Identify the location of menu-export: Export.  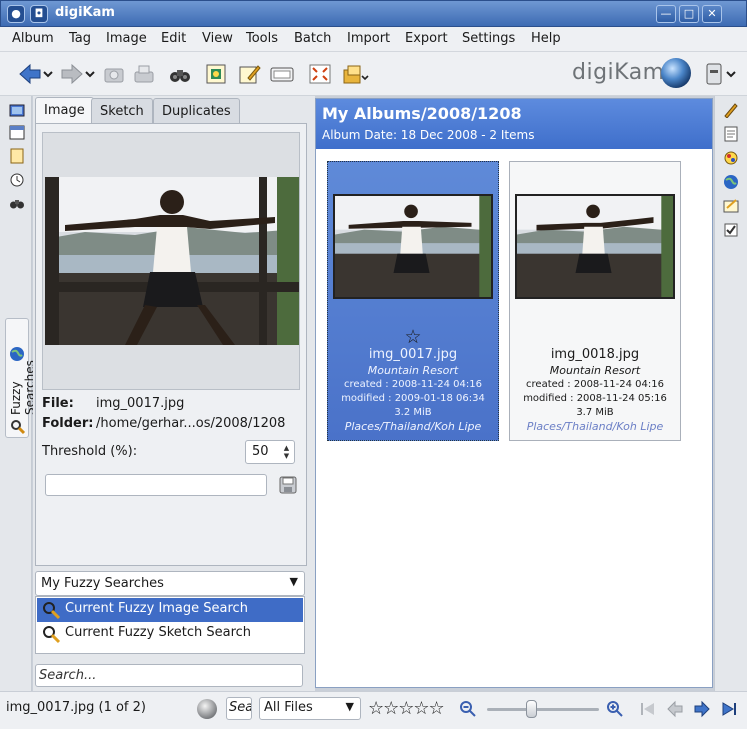
(426, 38).